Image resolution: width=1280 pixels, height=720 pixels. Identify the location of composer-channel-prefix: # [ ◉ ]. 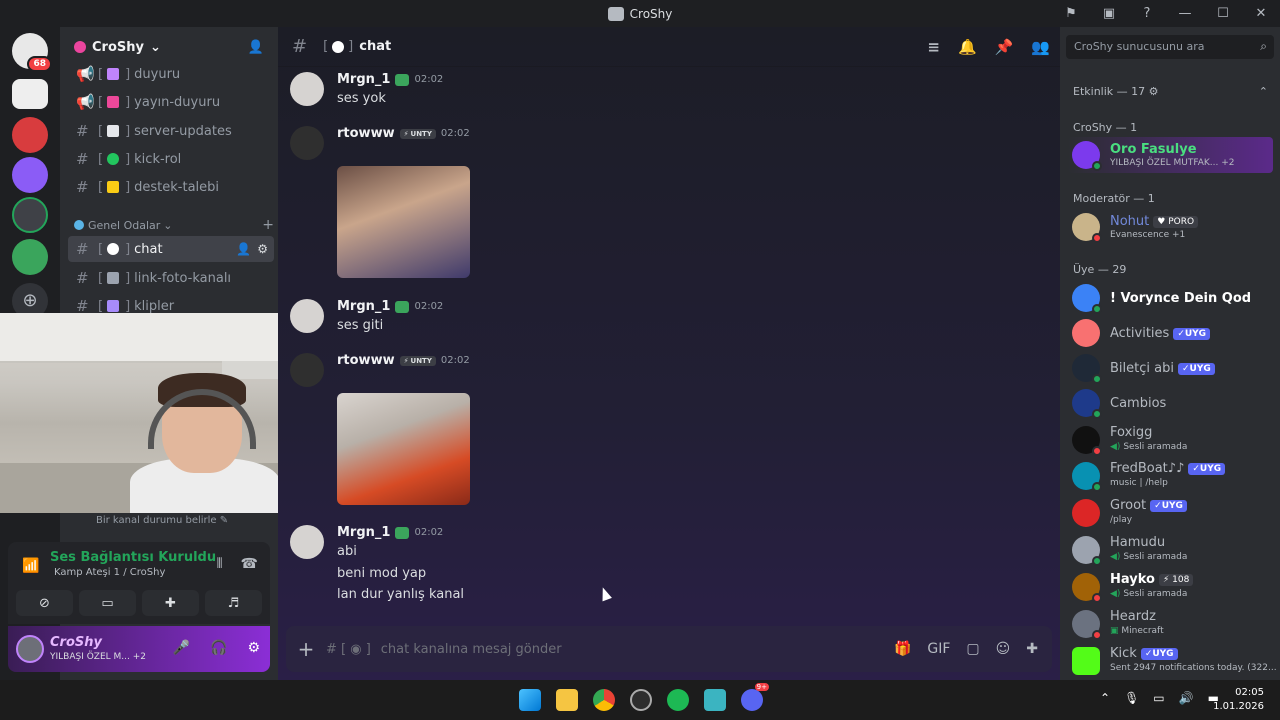
(348, 649).